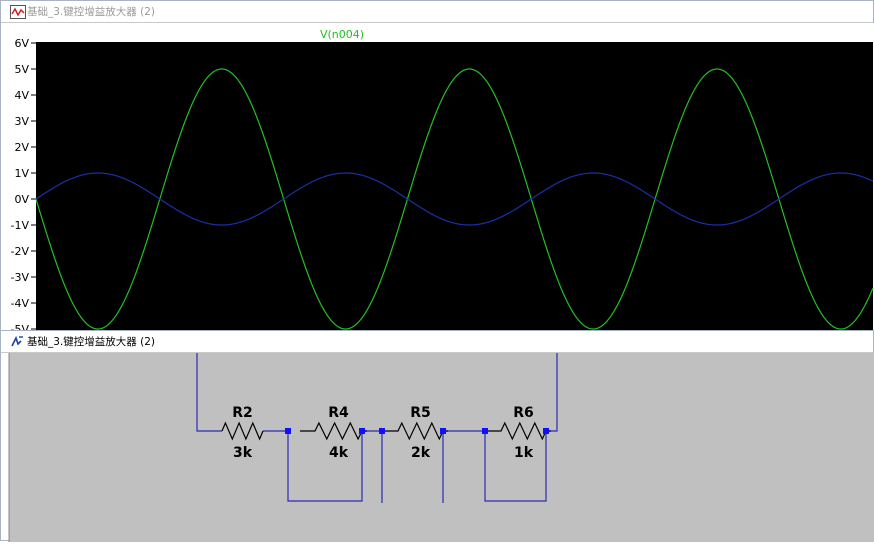 The height and width of the screenshot is (546, 874). I want to click on resistor-value-label: 4k, so click(339, 453).